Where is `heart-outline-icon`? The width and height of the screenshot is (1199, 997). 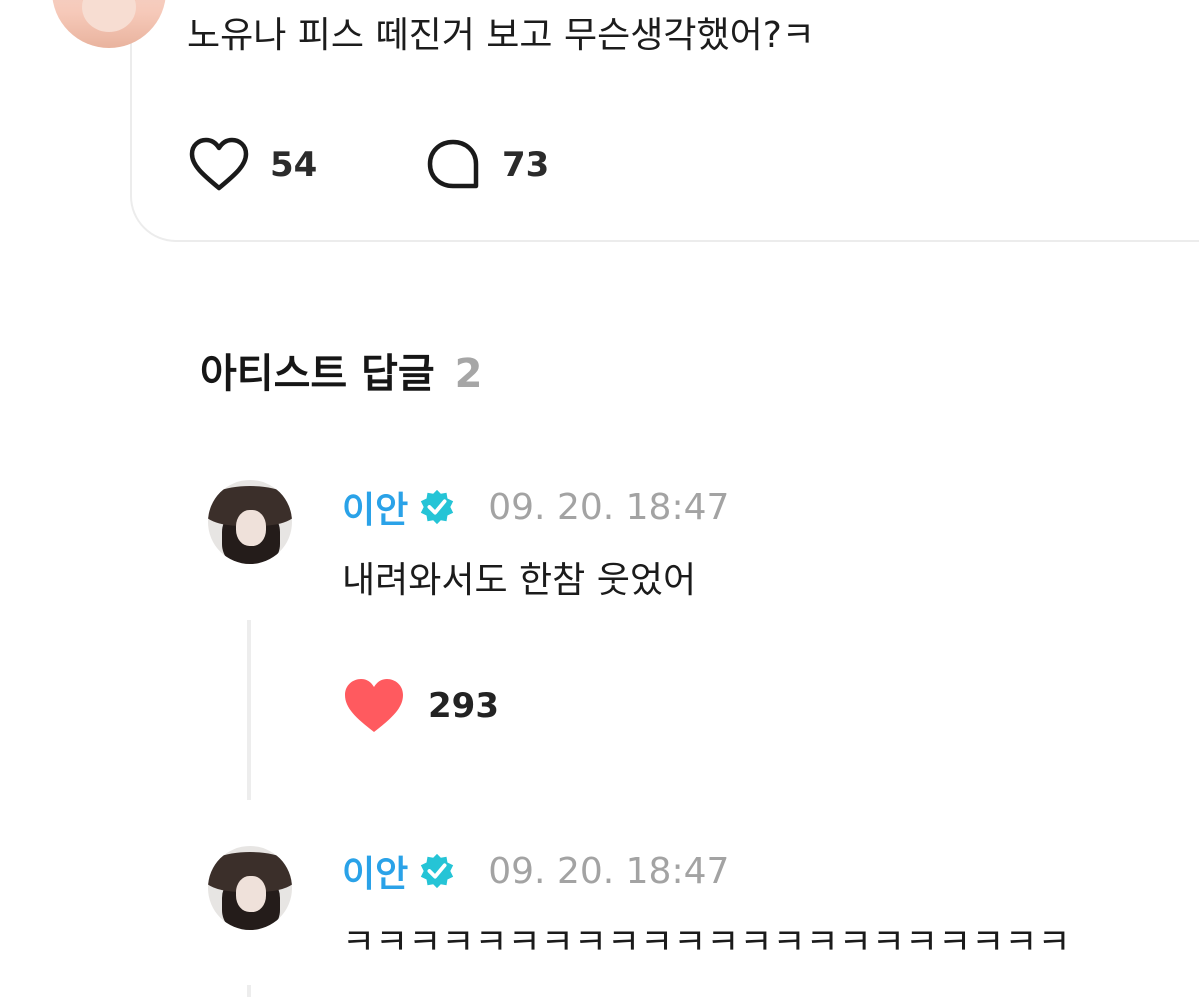
heart-outline-icon is located at coordinates (219, 164).